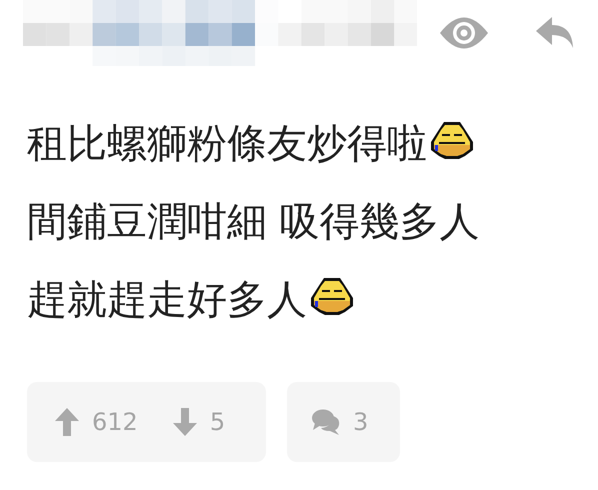  What do you see at coordinates (167, 300) in the screenshot?
I see `post-text-line: 趕就趕走好多人` at bounding box center [167, 300].